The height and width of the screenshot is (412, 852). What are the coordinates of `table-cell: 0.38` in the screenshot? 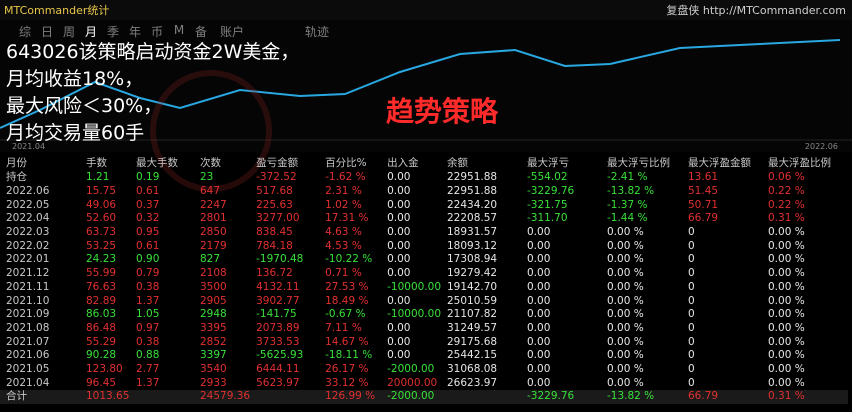 It's located at (148, 286).